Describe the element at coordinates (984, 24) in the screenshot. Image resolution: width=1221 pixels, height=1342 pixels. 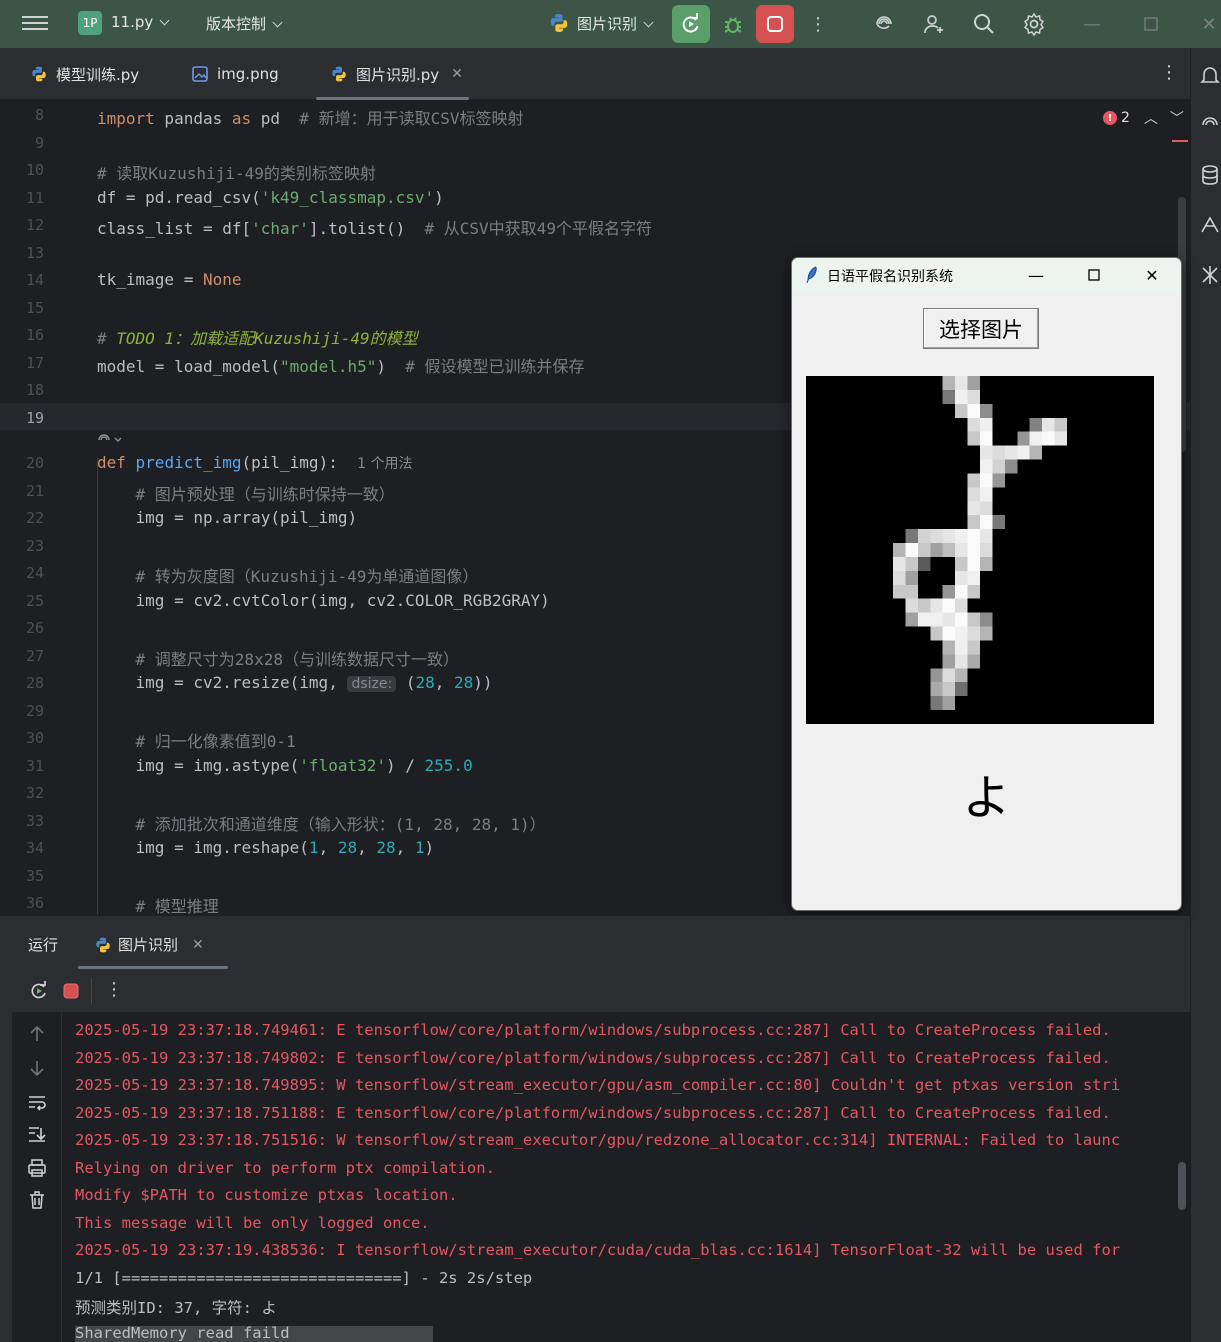
I see `search-icon` at that location.